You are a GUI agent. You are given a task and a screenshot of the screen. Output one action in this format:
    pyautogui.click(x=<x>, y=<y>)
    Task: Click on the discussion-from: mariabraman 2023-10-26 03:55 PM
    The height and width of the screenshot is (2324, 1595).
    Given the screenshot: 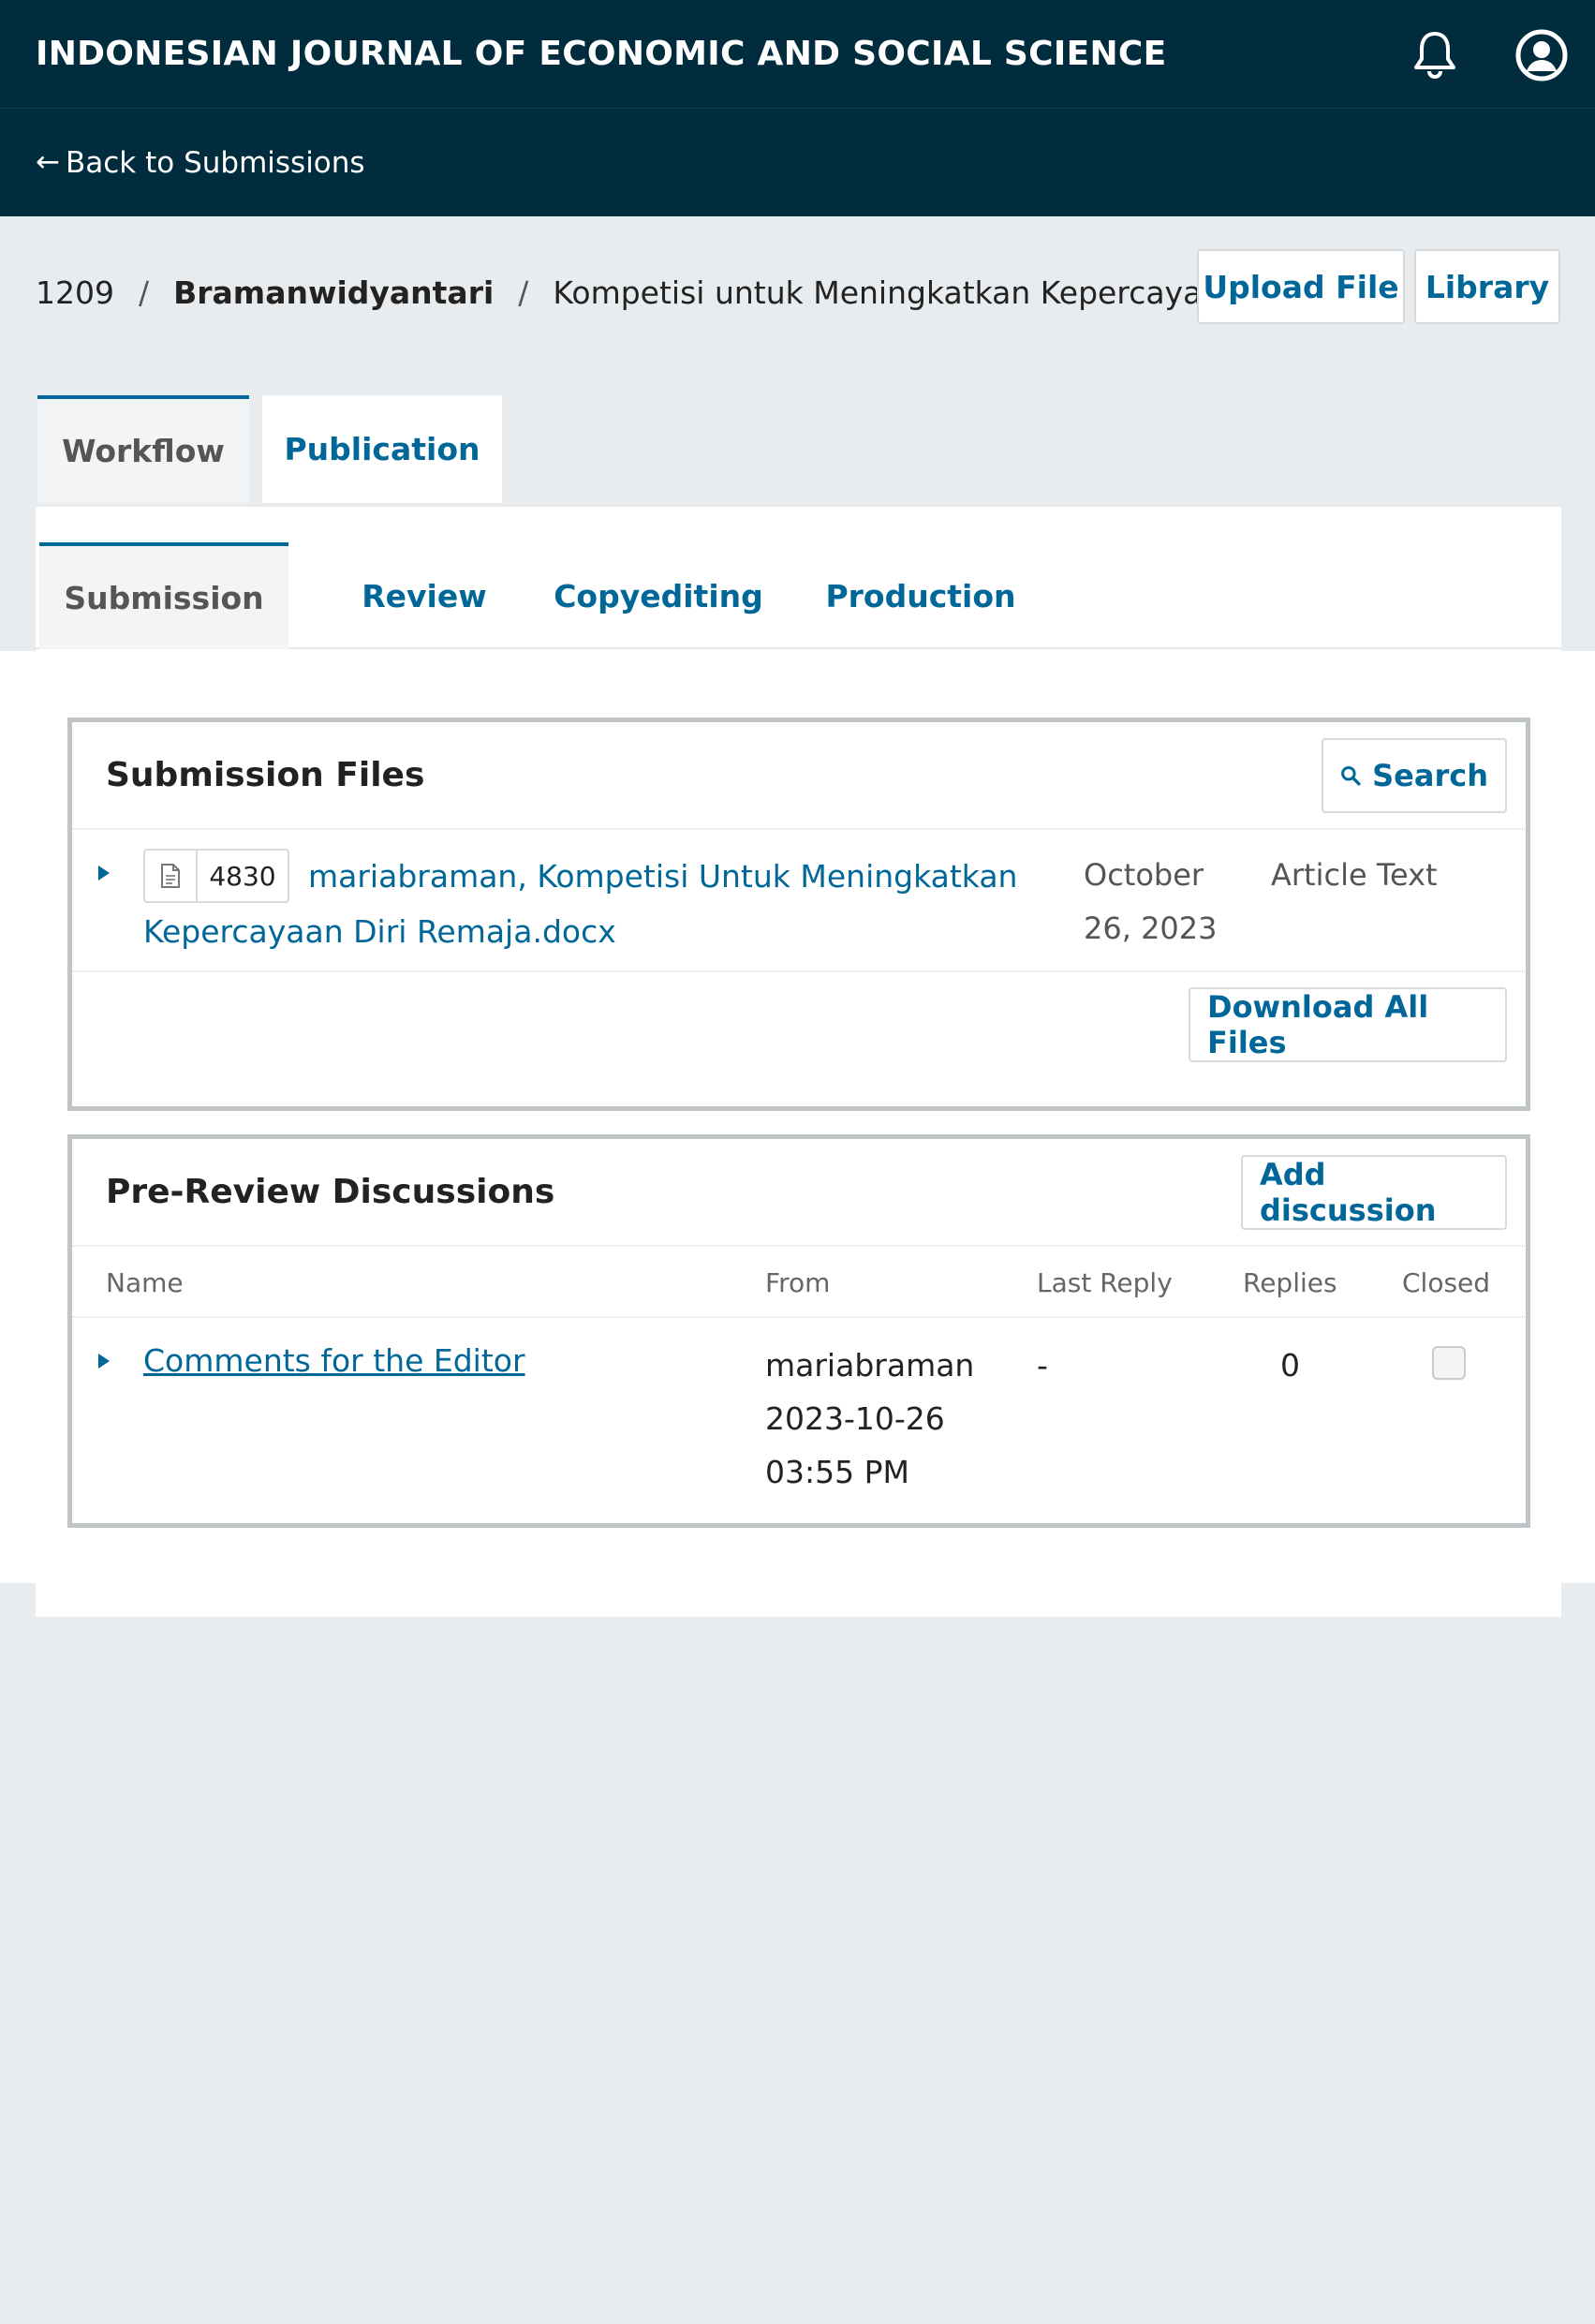 What is the action you would take?
    pyautogui.click(x=870, y=1419)
    